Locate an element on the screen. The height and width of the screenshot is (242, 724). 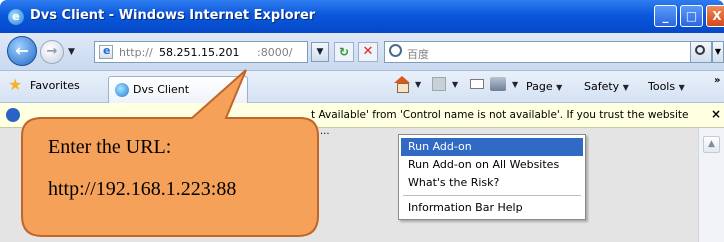
search-button is located at coordinates (701, 52).